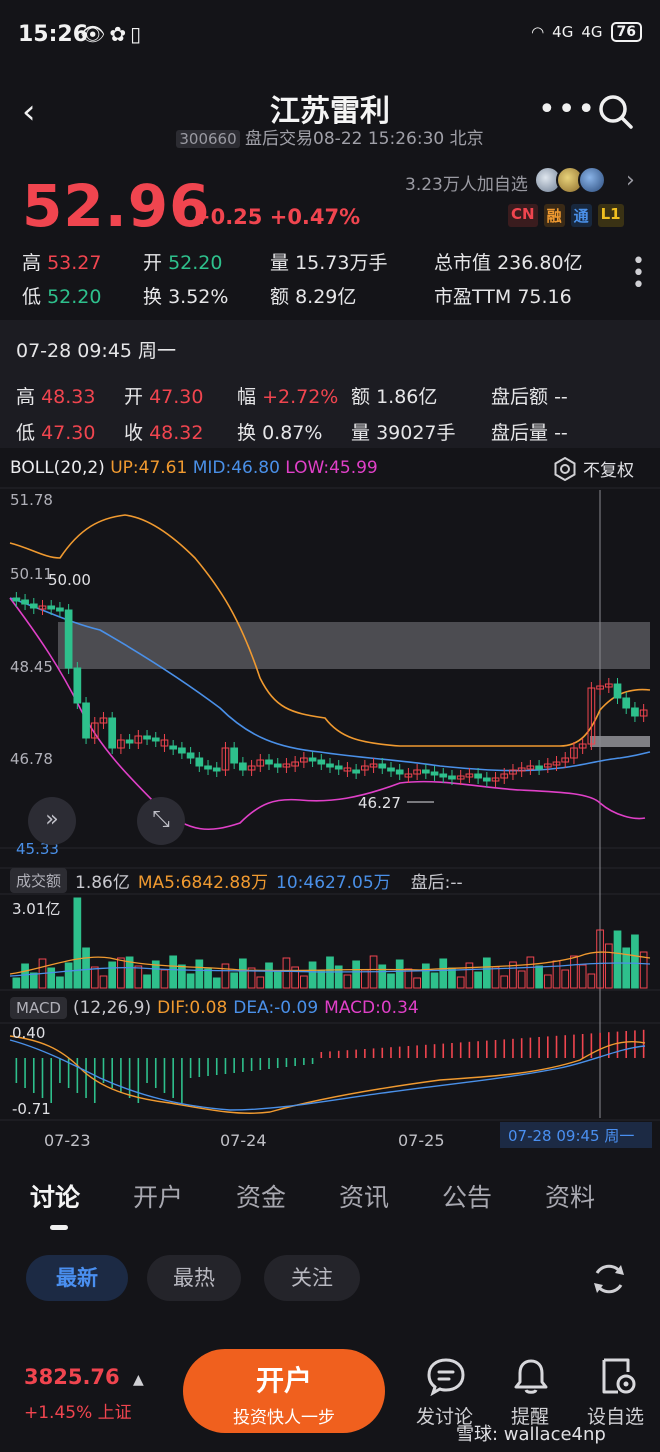 Image resolution: width=660 pixels, height=1452 pixels. Describe the element at coordinates (341, 263) in the screenshot. I see `stat-volume-value: 15.73万手` at that location.